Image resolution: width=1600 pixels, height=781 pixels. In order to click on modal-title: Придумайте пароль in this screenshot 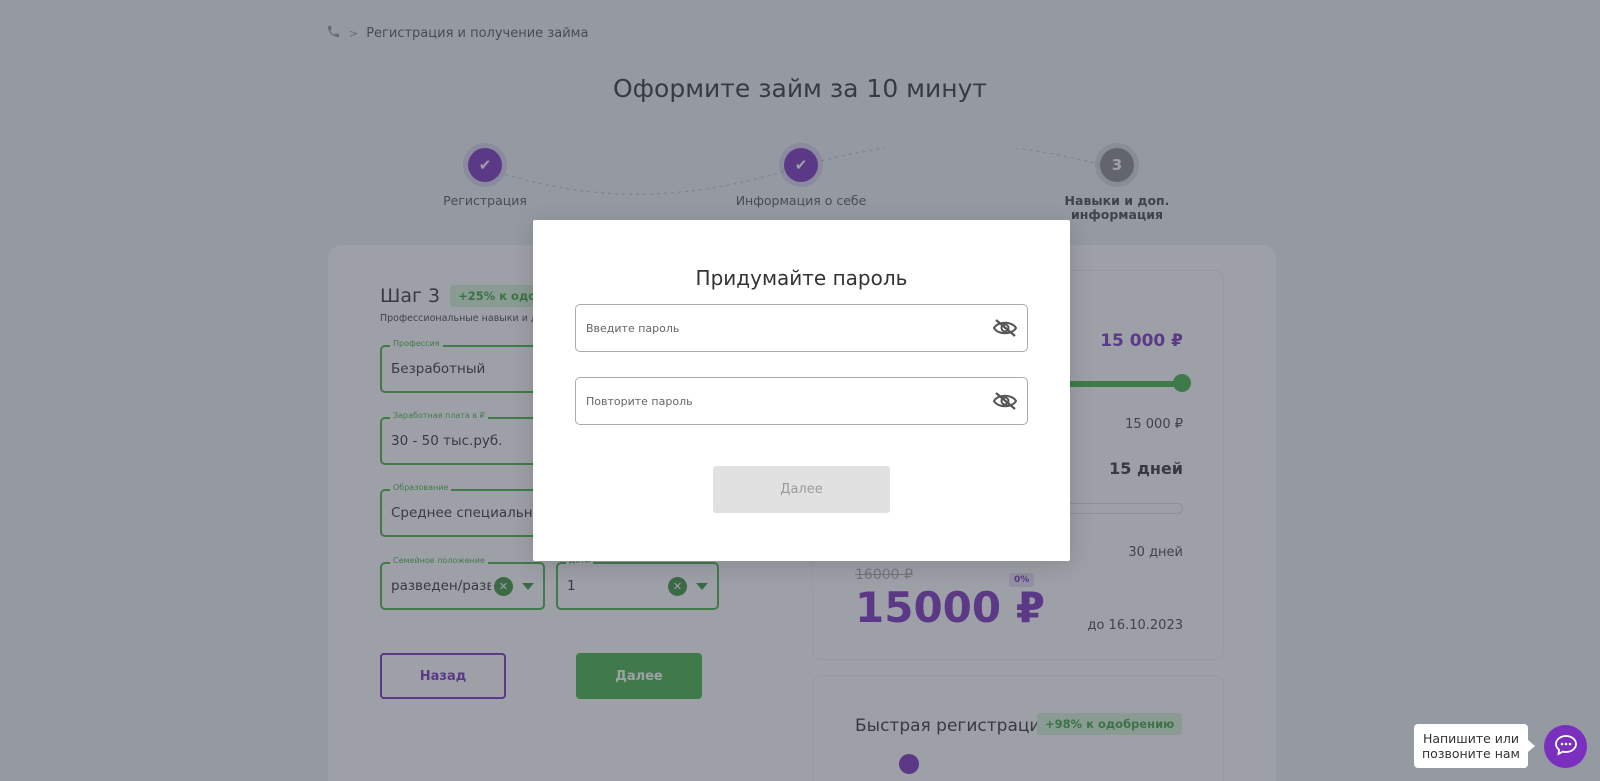, I will do `click(801, 278)`.